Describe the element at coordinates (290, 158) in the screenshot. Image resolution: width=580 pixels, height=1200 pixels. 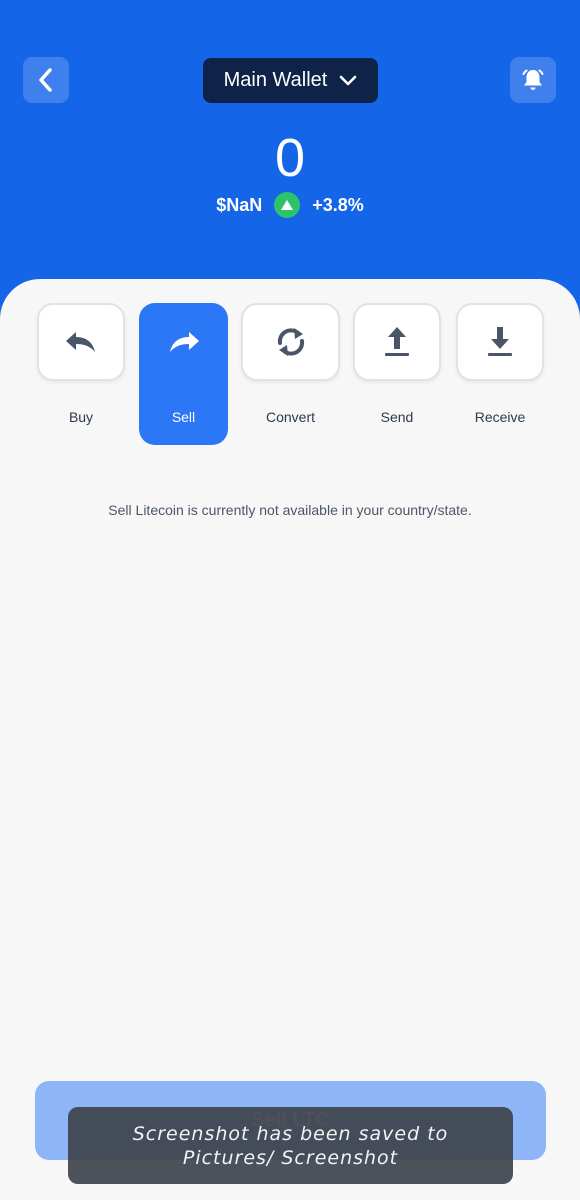
I see `crypto-balance: 0` at that location.